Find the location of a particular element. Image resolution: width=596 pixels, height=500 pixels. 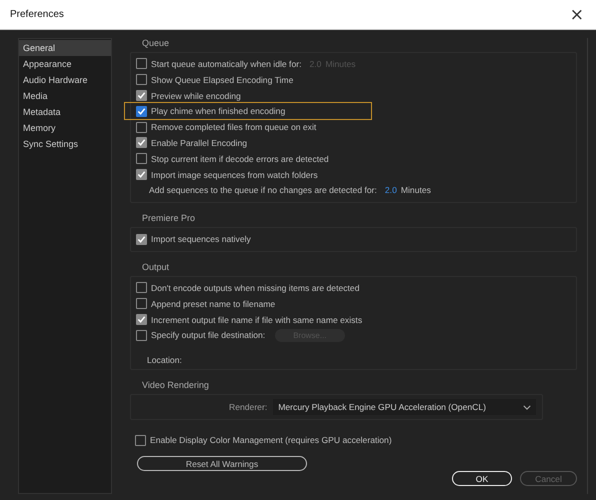

checkbox-label: Import sequences natively is located at coordinates (201, 239).